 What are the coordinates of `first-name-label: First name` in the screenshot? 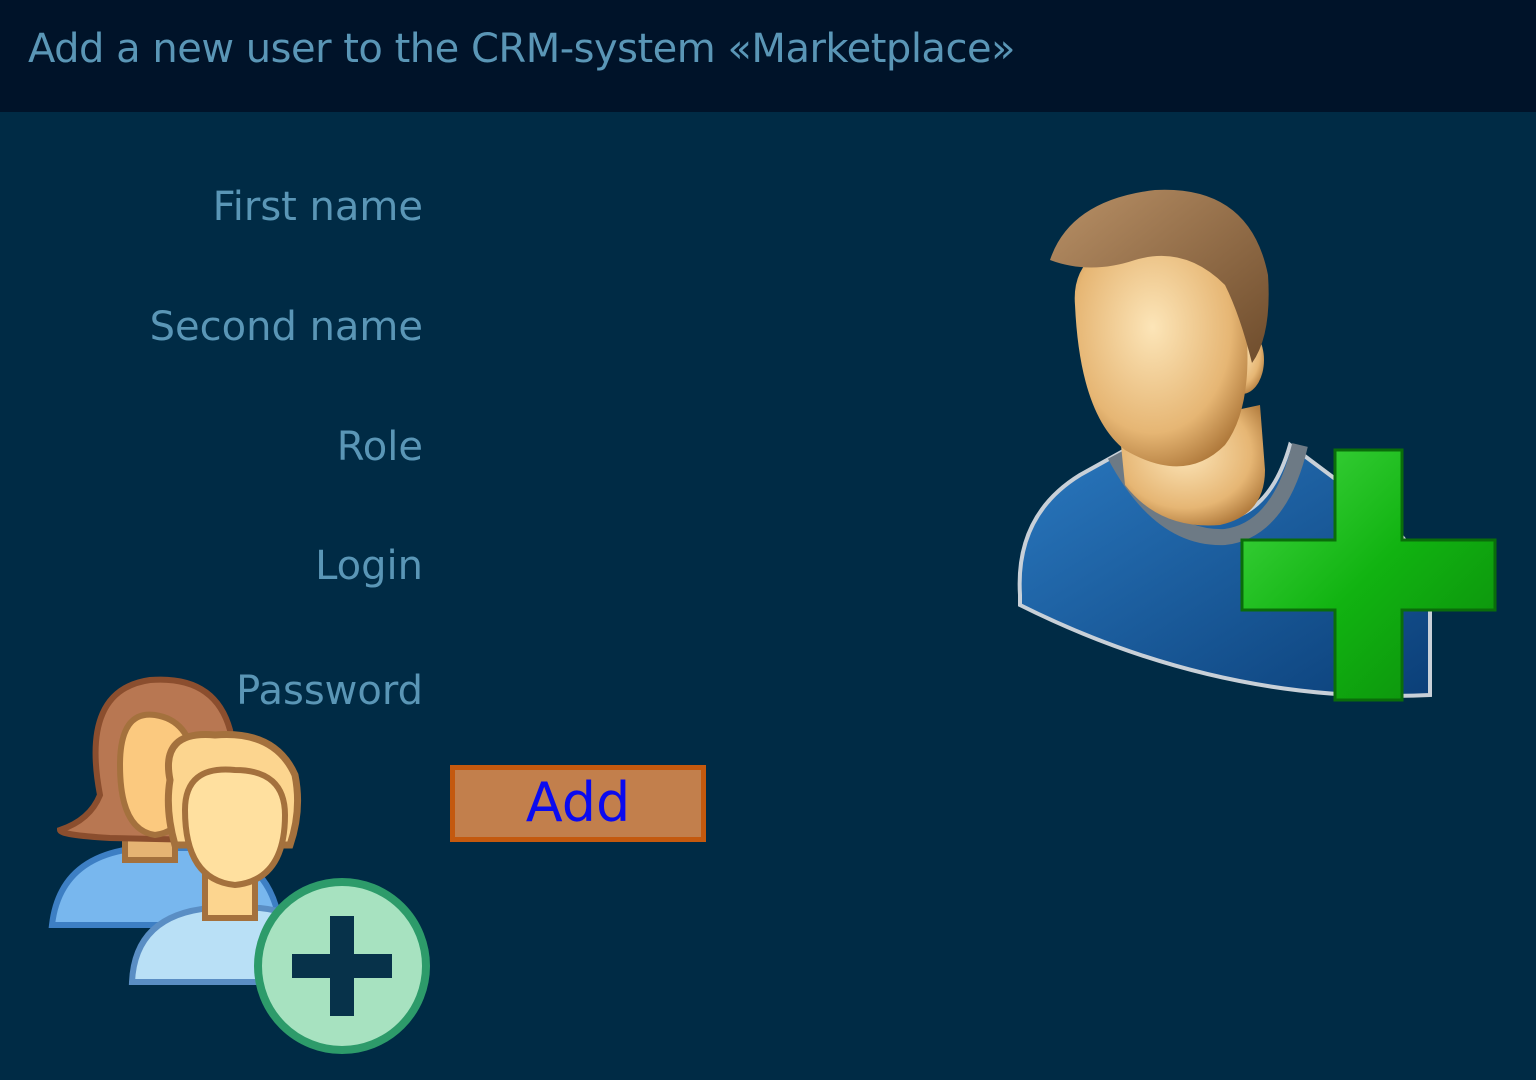 It's located at (317, 207).